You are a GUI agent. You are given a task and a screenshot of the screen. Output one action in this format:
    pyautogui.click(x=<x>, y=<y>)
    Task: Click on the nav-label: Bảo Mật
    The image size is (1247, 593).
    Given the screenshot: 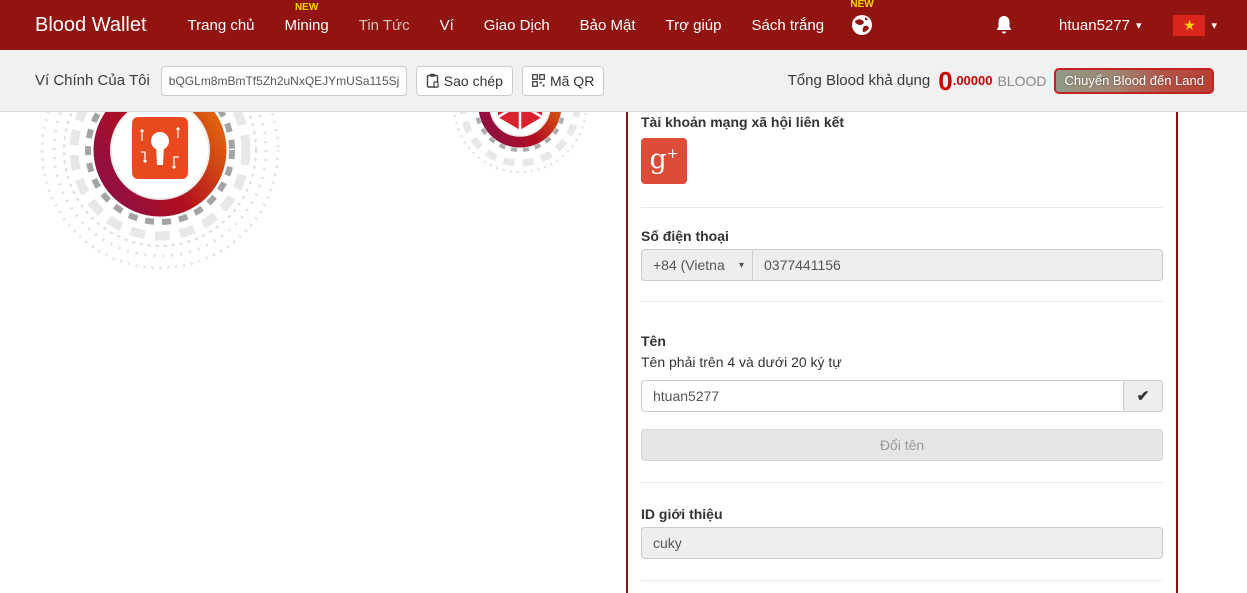 What is the action you would take?
    pyautogui.click(x=607, y=25)
    